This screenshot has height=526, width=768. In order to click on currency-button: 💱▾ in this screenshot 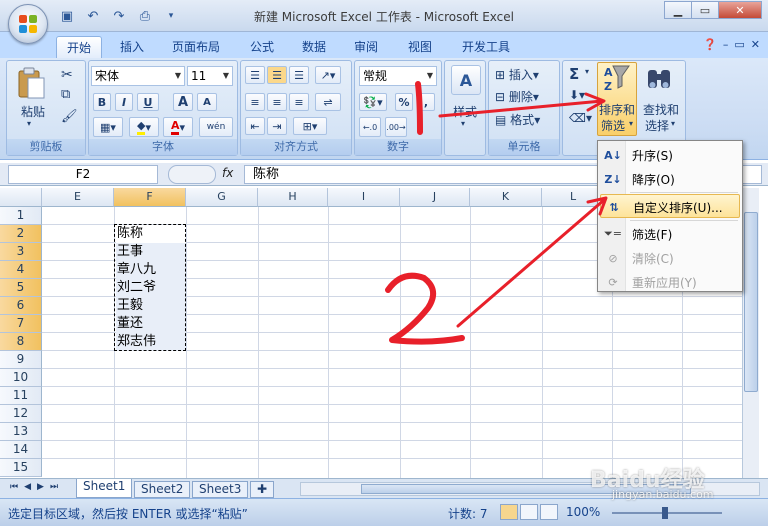, I will do `click(373, 102)`.